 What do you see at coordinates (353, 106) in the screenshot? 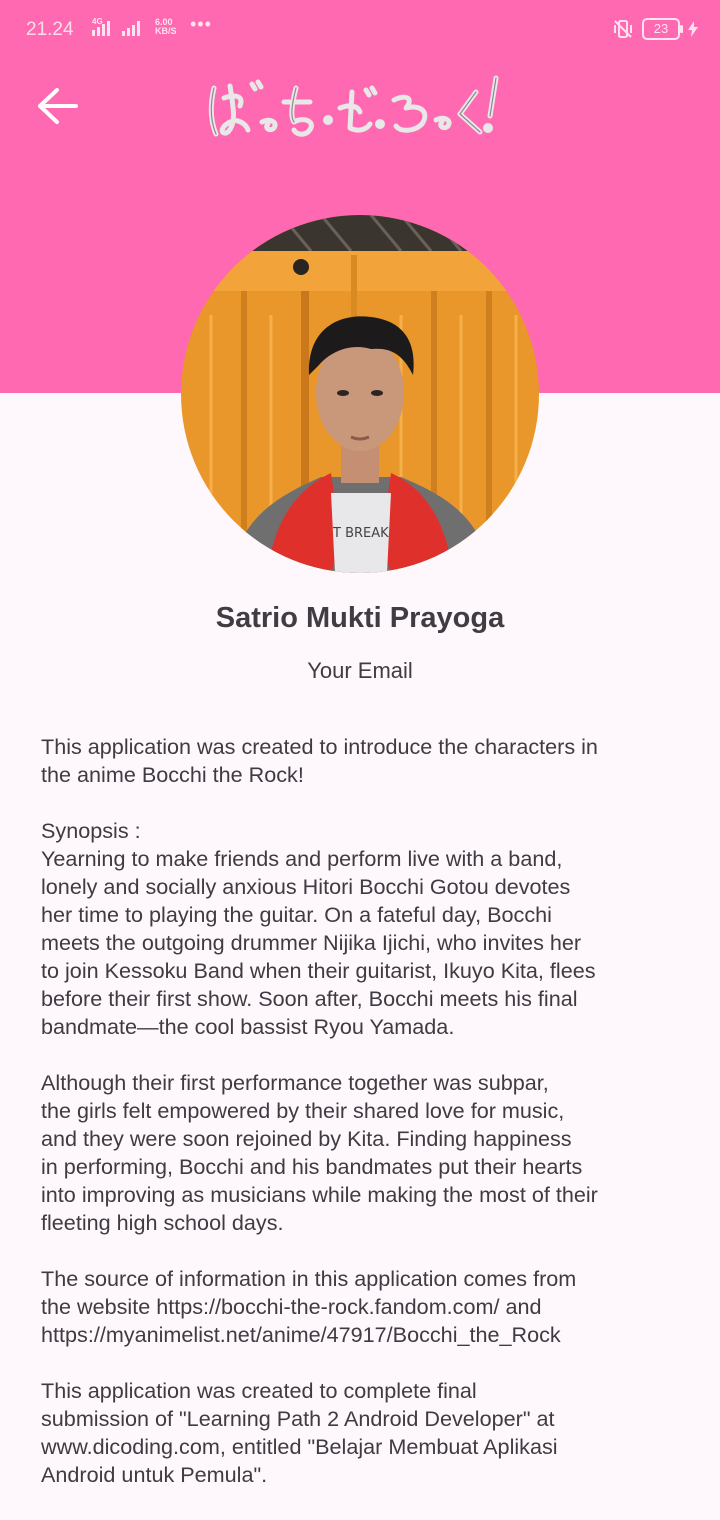
I see `logo-lettering` at bounding box center [353, 106].